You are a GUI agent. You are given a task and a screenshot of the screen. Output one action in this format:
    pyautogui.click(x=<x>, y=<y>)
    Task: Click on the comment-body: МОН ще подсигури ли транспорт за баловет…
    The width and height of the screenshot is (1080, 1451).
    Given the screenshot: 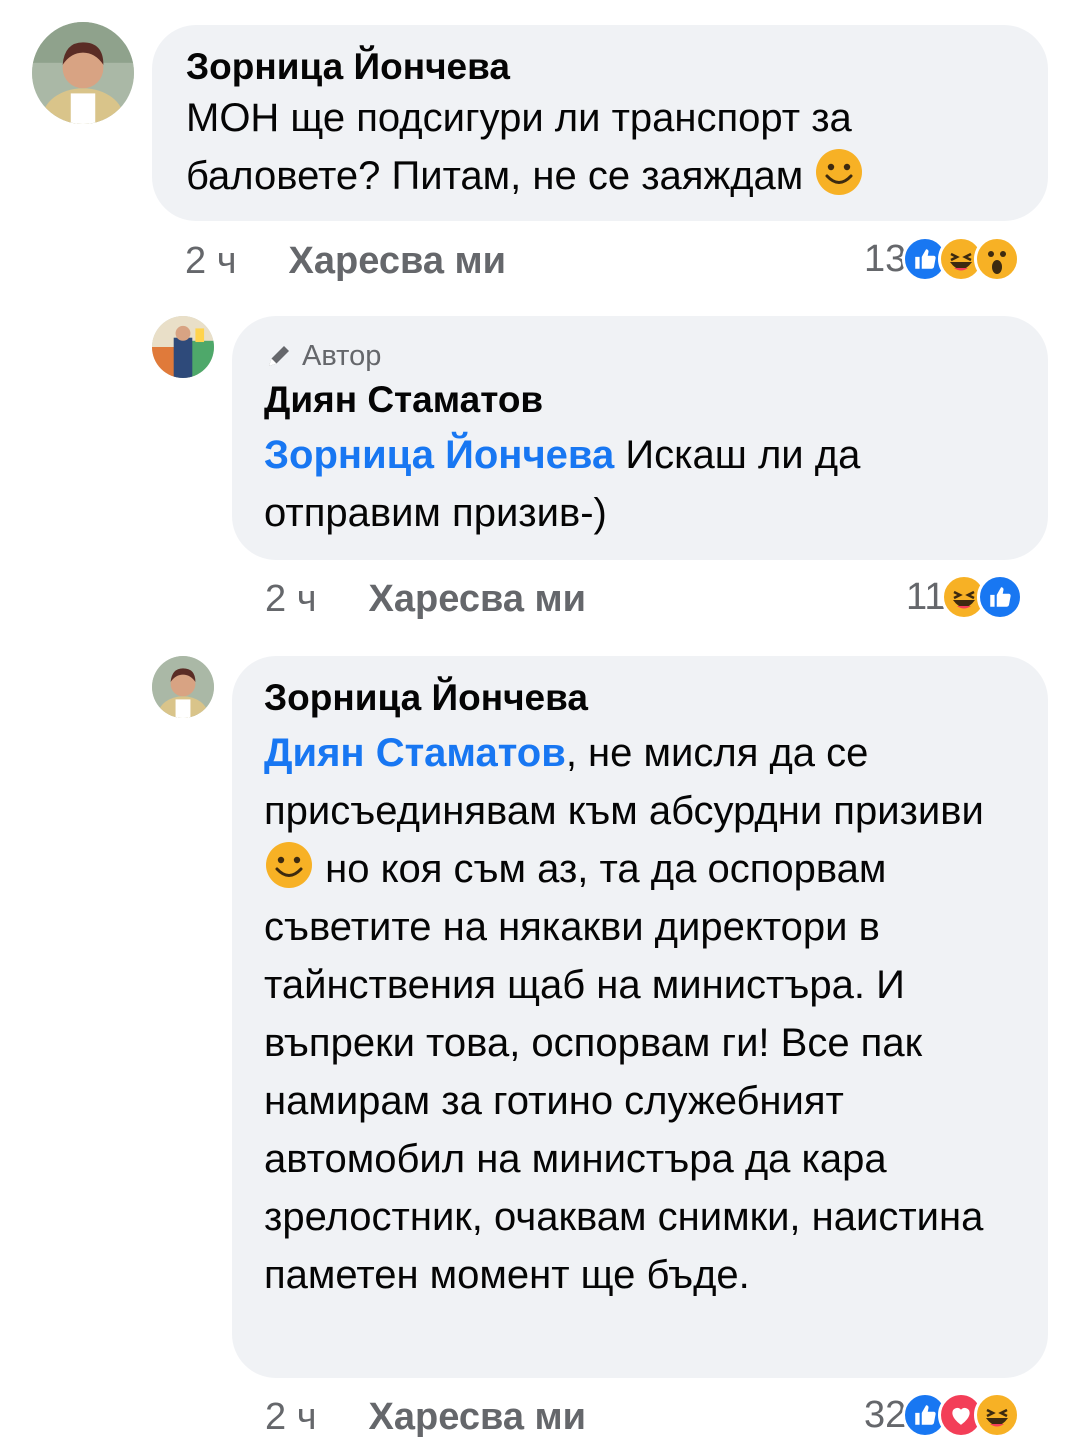 What is the action you would take?
    pyautogui.click(x=519, y=147)
    